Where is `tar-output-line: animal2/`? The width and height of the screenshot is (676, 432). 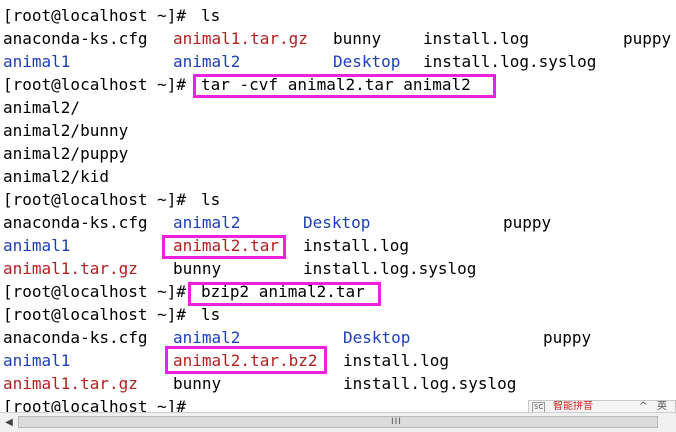
tar-output-line: animal2/ is located at coordinates (41, 108).